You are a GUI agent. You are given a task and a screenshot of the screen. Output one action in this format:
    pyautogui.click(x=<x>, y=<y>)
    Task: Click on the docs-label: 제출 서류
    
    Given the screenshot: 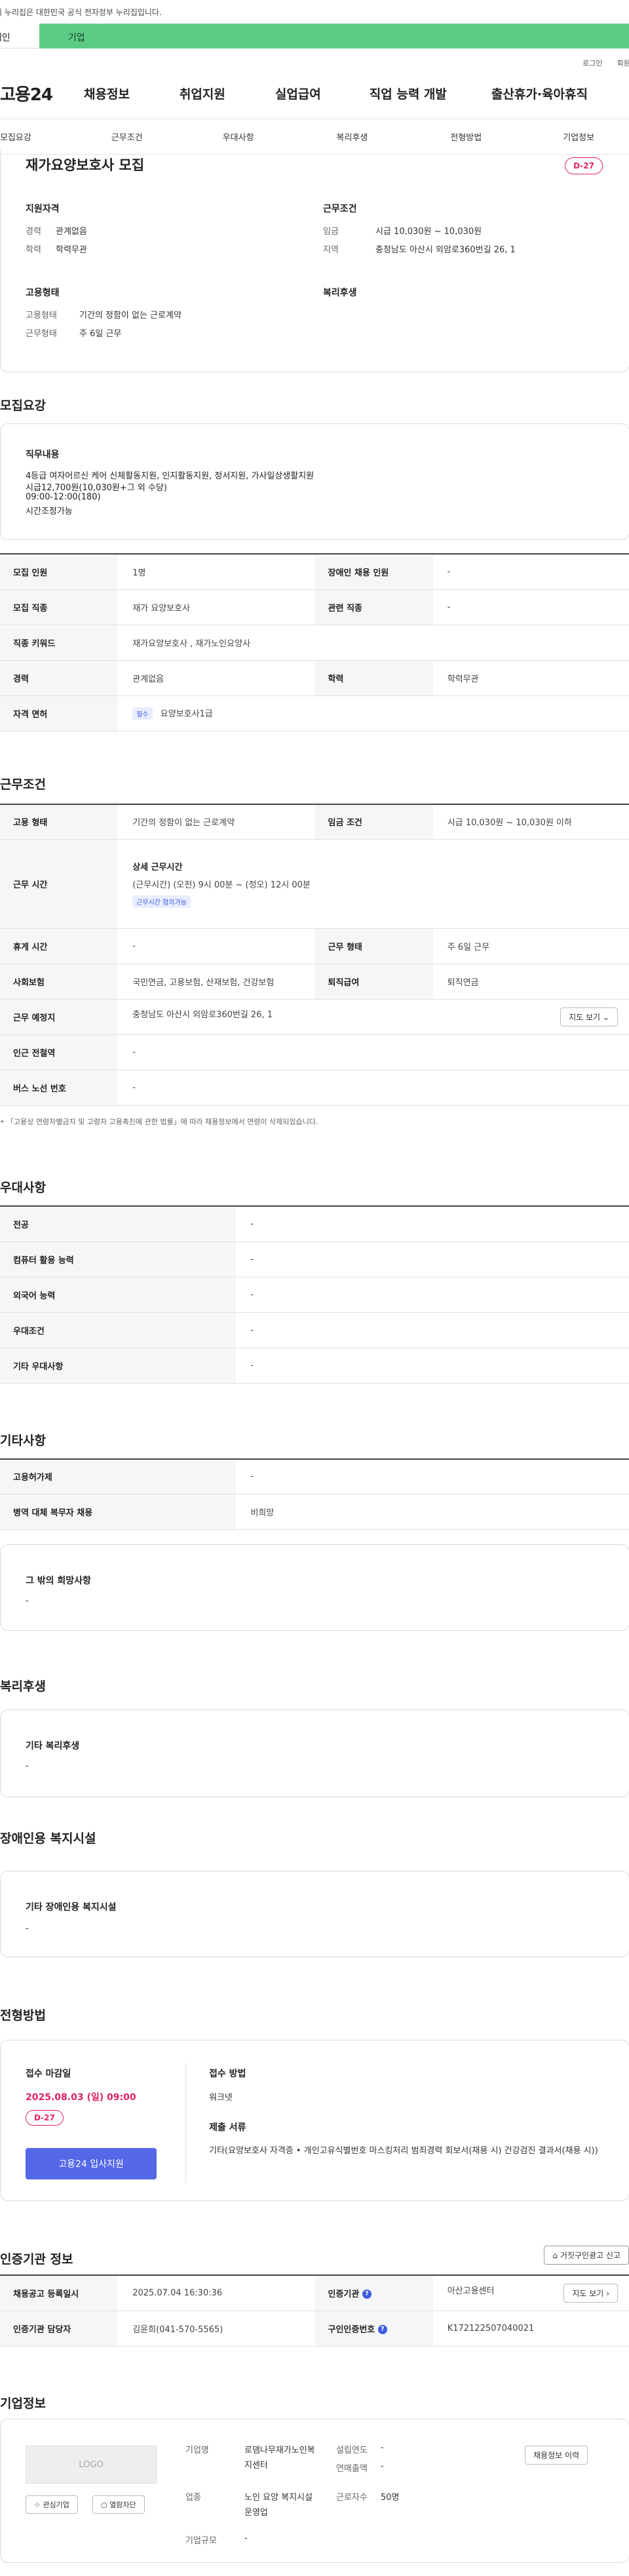 What is the action you would take?
    pyautogui.click(x=227, y=2127)
    